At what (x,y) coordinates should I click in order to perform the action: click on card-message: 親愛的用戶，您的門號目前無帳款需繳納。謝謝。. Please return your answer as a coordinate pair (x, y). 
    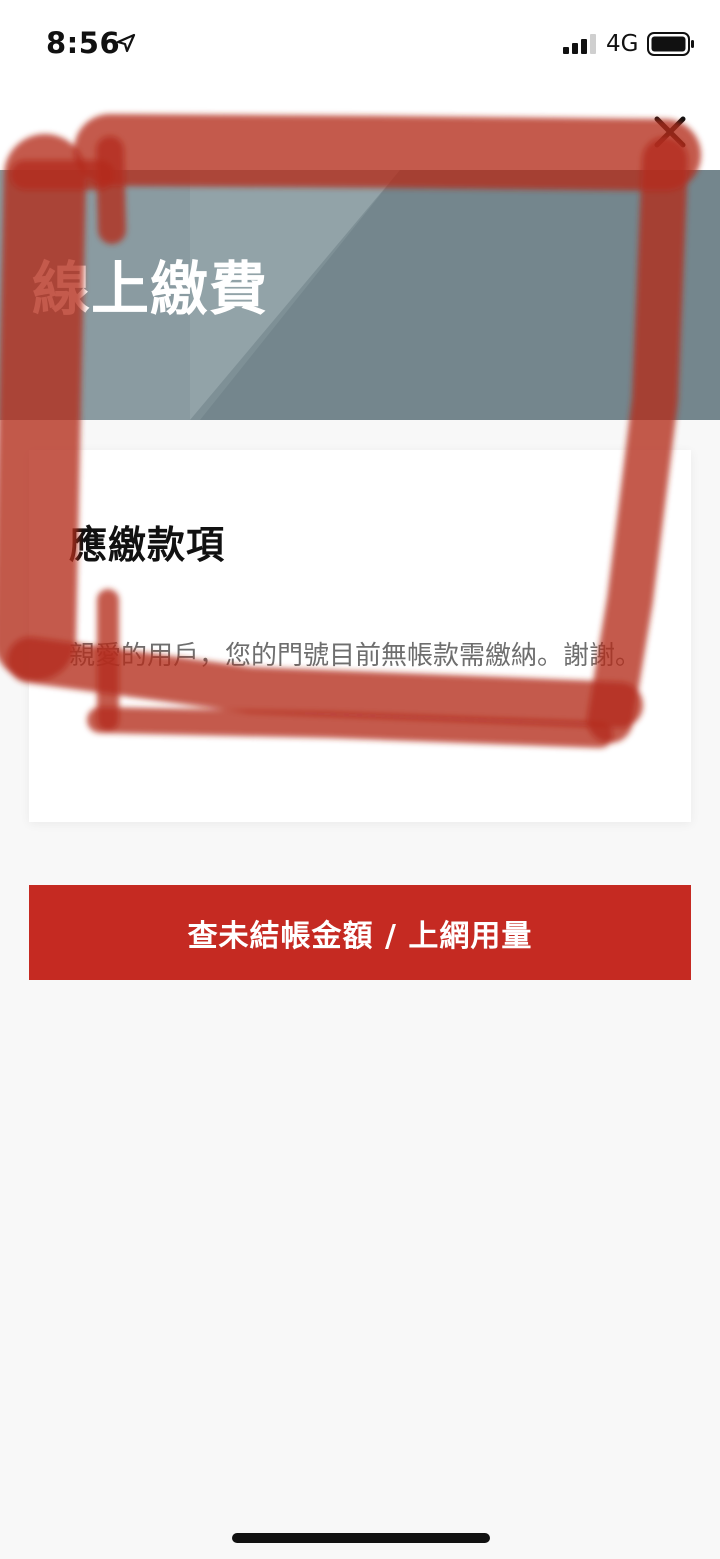
    Looking at the image, I should click on (355, 656).